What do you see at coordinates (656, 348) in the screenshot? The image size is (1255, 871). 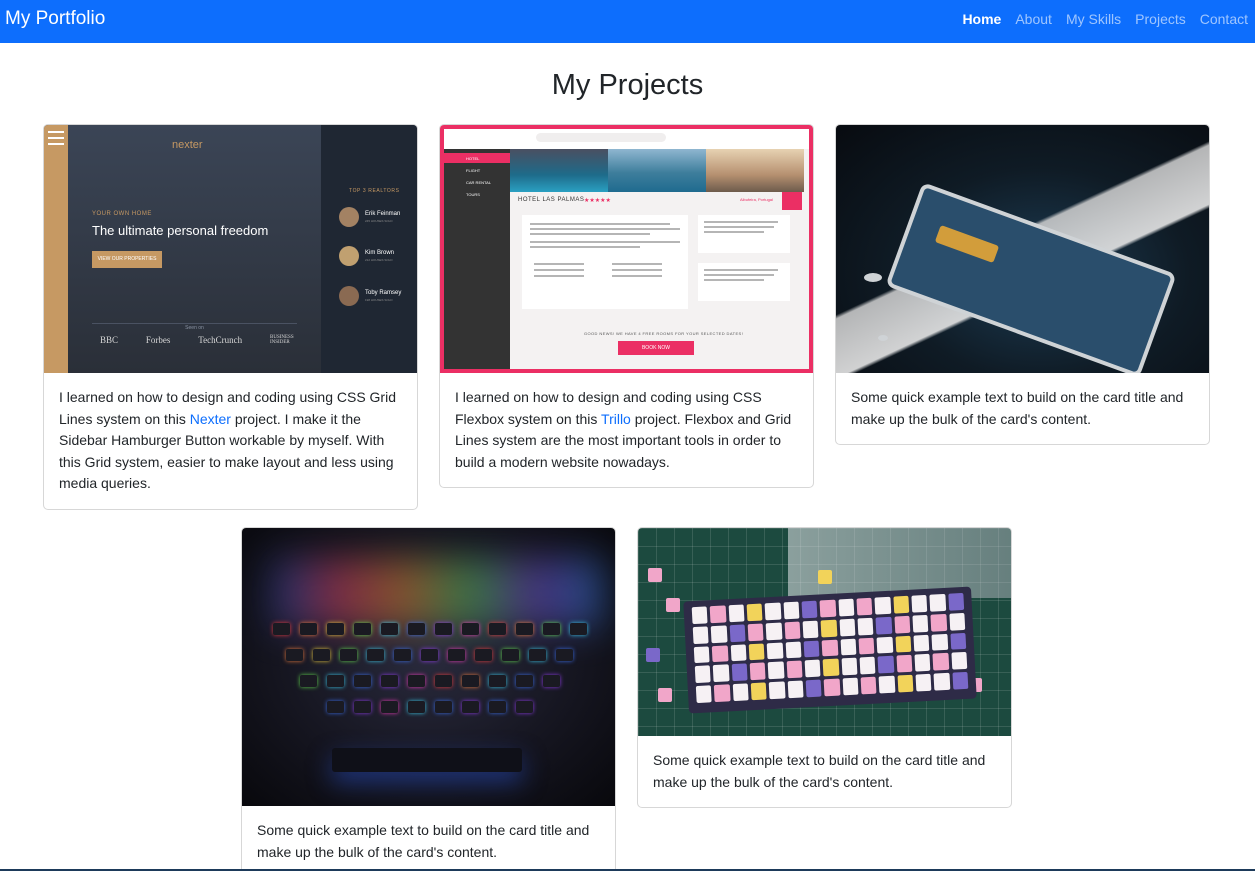 I see `book-now-button: BOOK NOW` at bounding box center [656, 348].